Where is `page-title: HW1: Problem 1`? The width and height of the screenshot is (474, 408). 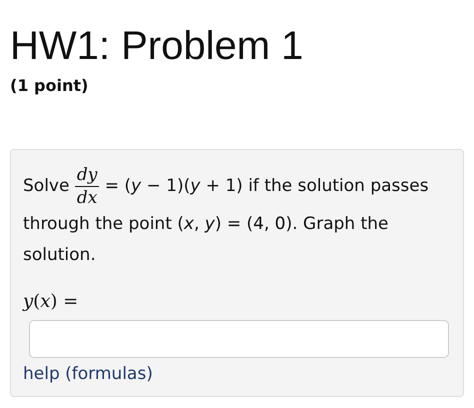 page-title: HW1: Problem 1 is located at coordinates (157, 46).